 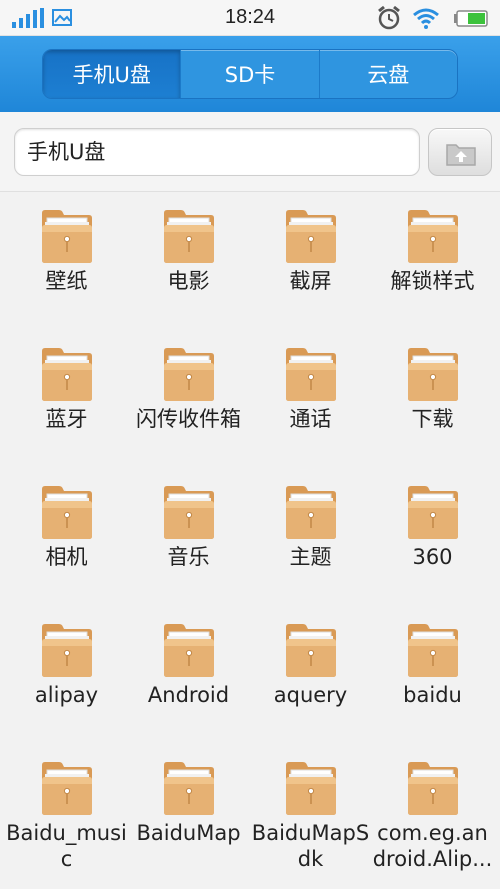 I want to click on folder-name: 壁纸, so click(x=66, y=281).